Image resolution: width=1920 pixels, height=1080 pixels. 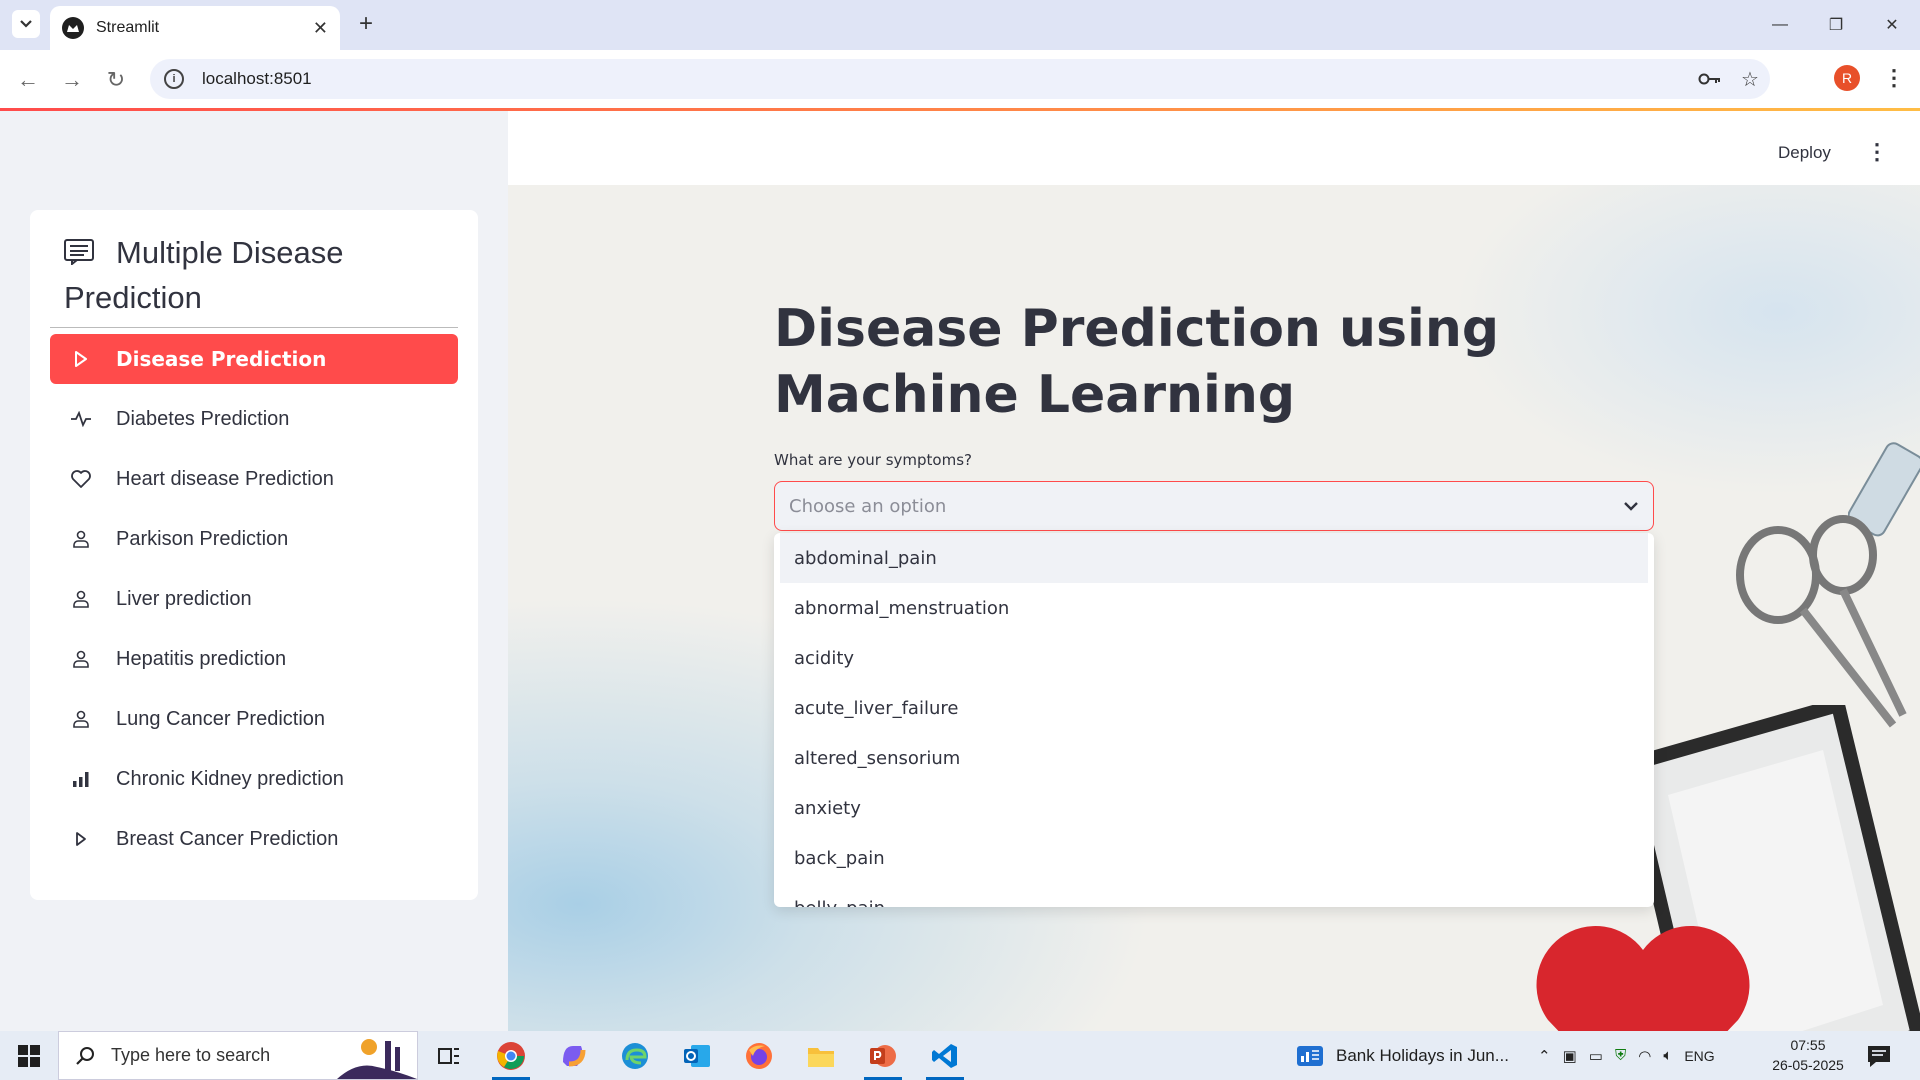 What do you see at coordinates (225, 478) in the screenshot?
I see `menu-item-label: Heart disease Prediction` at bounding box center [225, 478].